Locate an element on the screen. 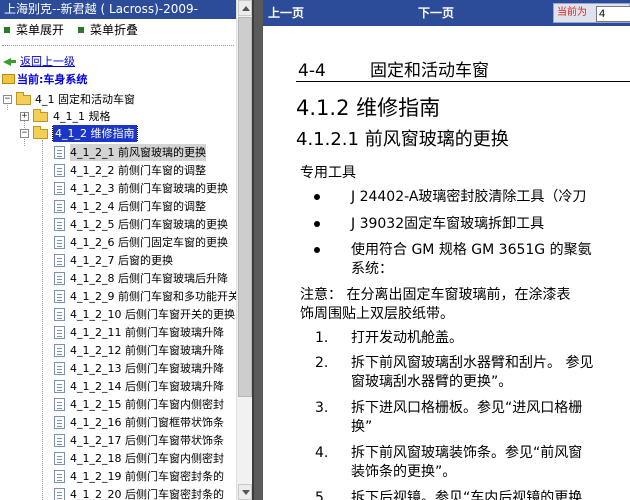  expand-menu-button: 菜单展开 is located at coordinates (34, 30).